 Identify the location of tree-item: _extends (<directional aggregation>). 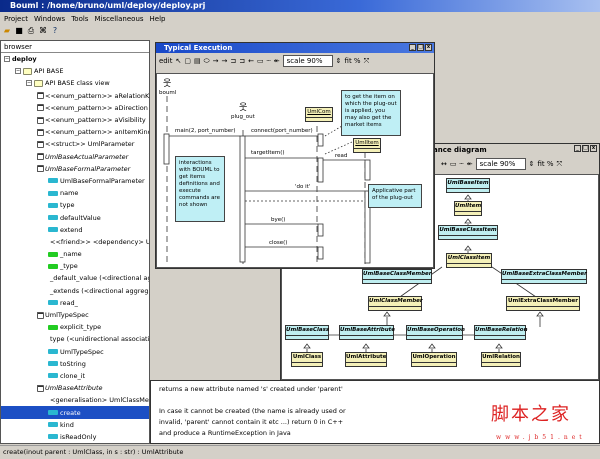
(75, 291).